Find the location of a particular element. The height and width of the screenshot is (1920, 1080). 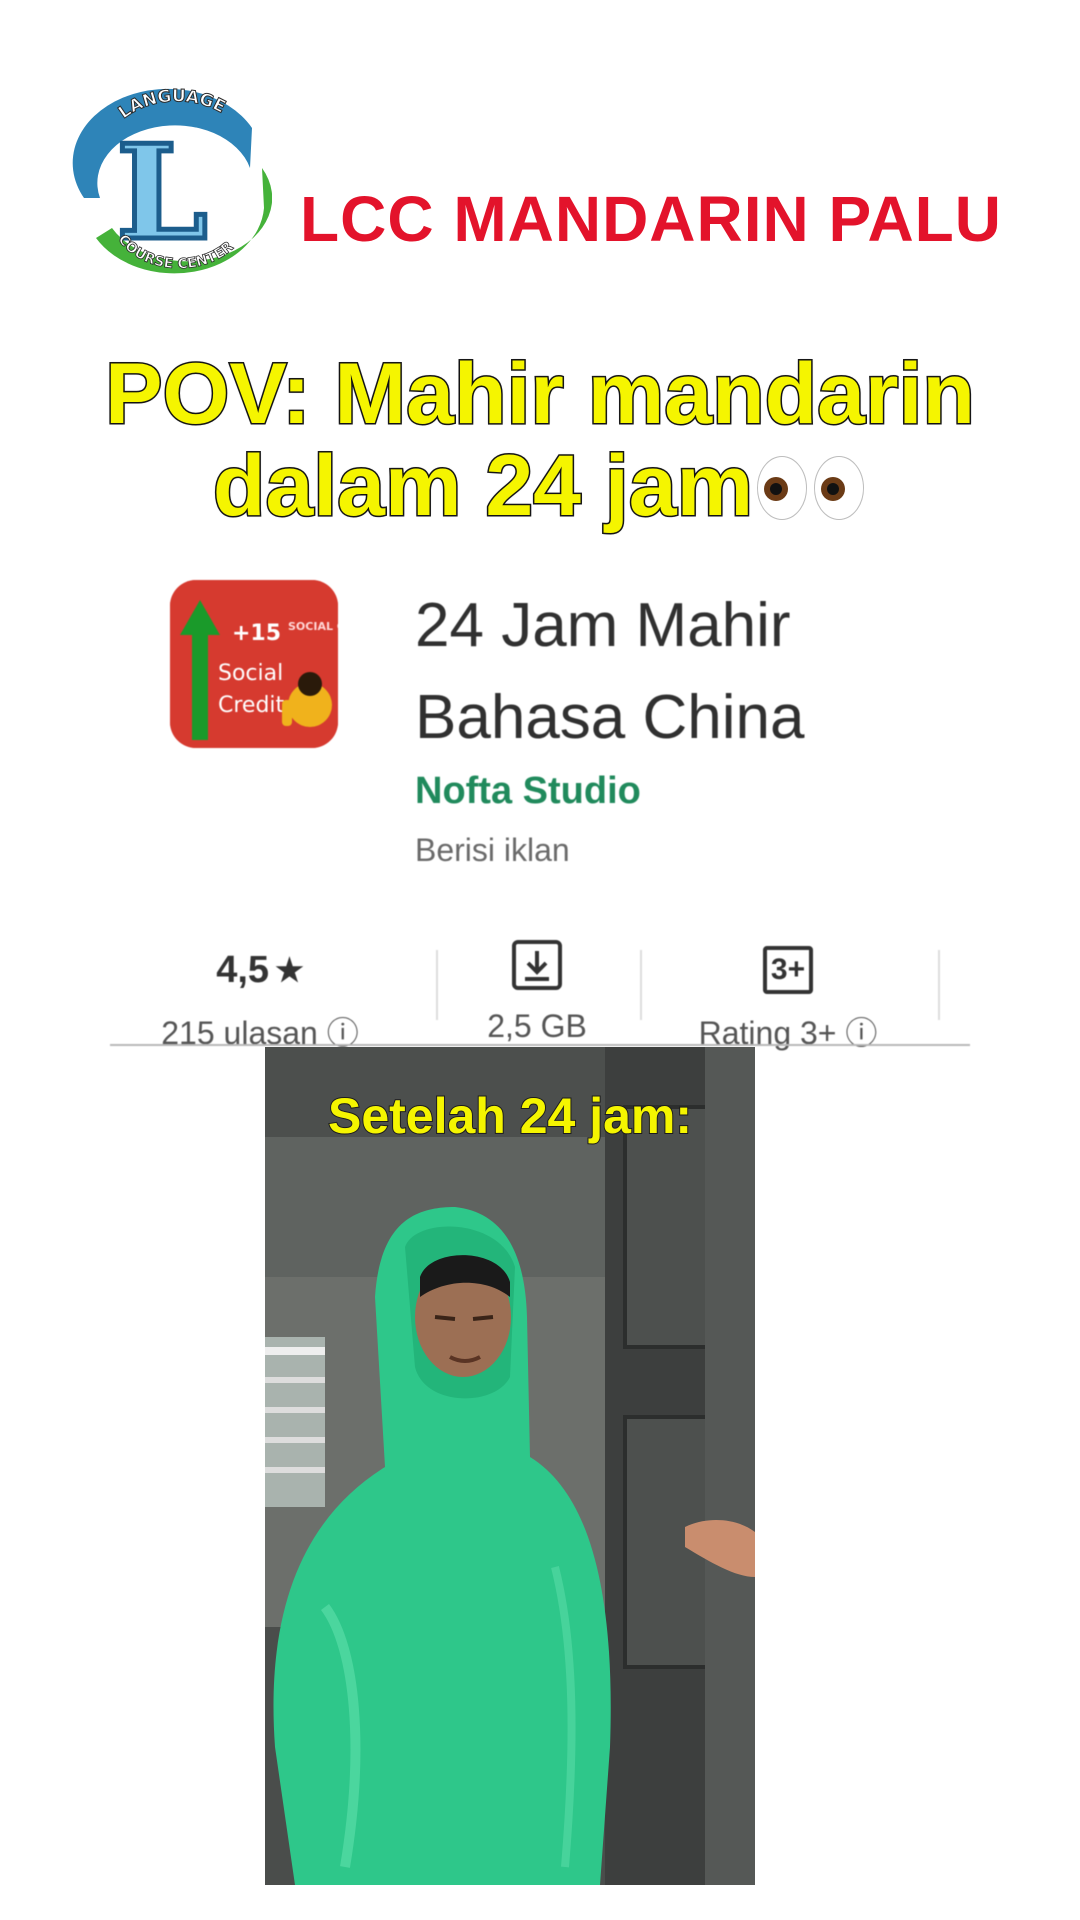

download-icon is located at coordinates (537, 970).